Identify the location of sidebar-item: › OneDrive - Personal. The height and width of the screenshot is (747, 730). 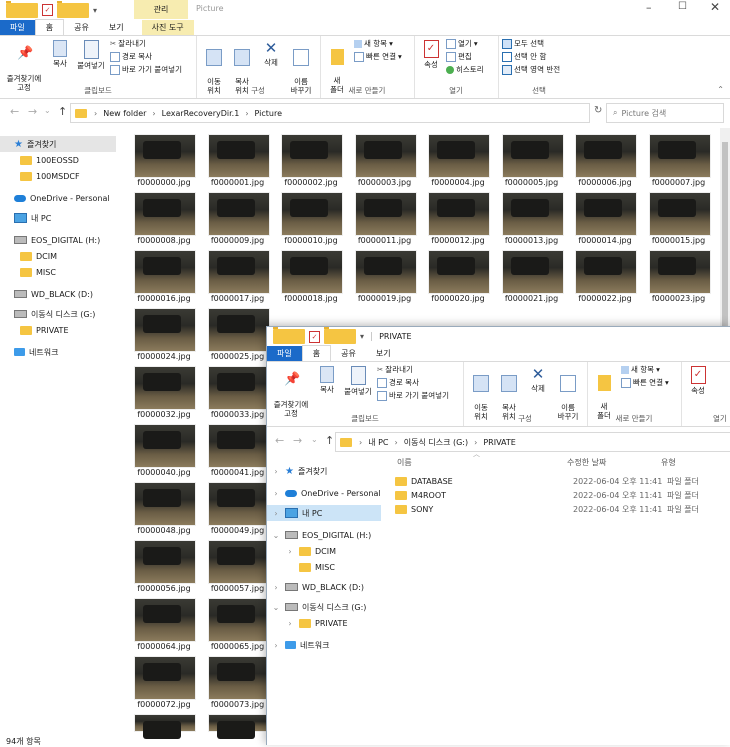
(324, 493).